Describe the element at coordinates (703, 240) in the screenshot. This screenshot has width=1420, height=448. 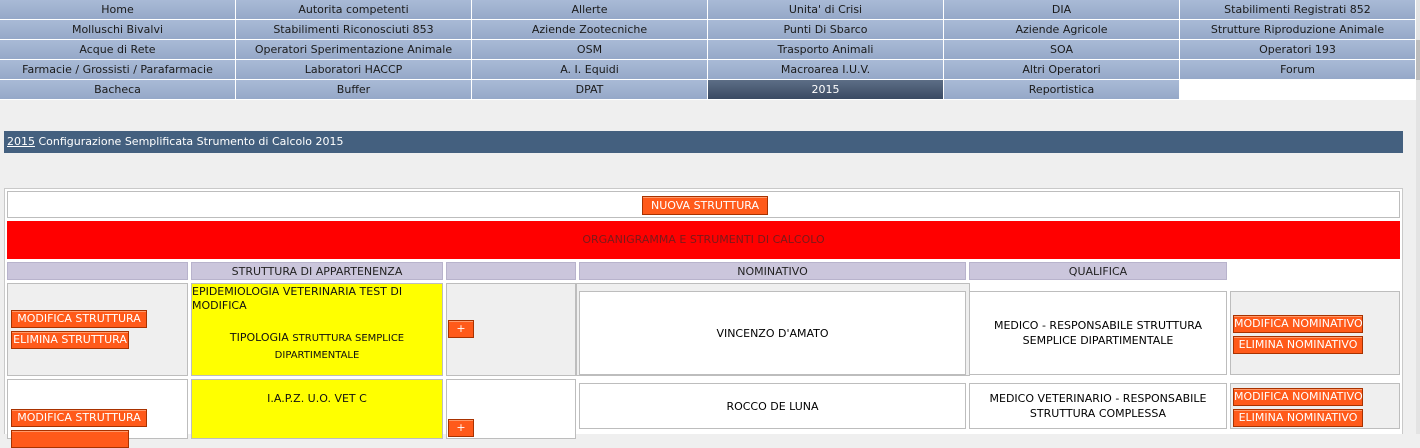
I see `organigramma-banner: ORGANIGRAMMA E STRUMENTI DI CALCOLO` at that location.